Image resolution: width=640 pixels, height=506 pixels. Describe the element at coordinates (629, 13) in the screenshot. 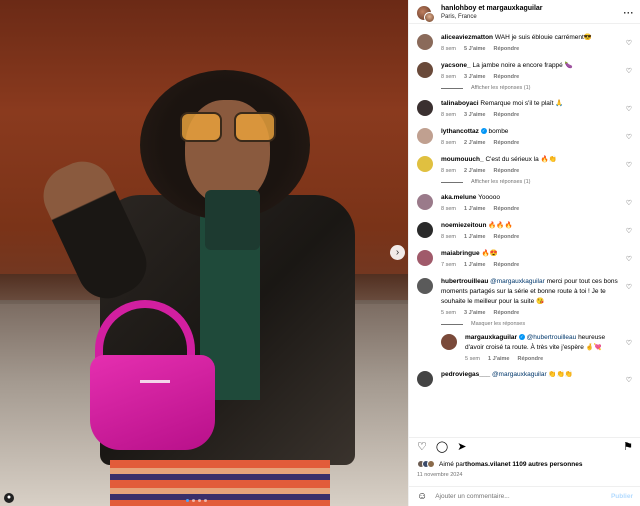

I see `more-icon: ···` at that location.